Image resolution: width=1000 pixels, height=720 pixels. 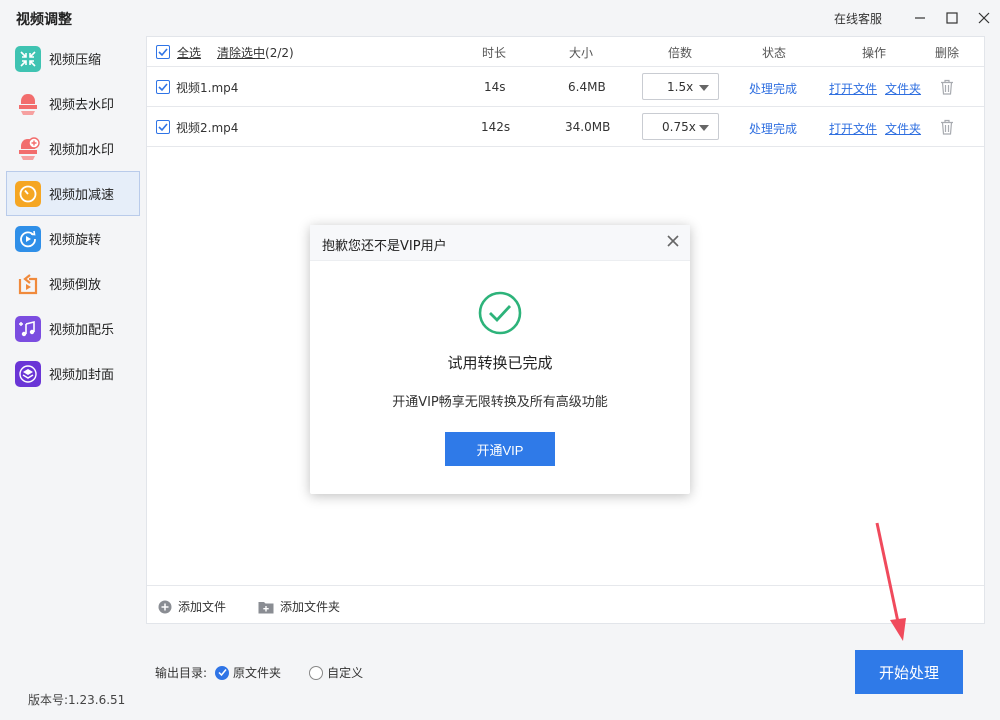 I want to click on minimize-icon, so click(x=920, y=18).